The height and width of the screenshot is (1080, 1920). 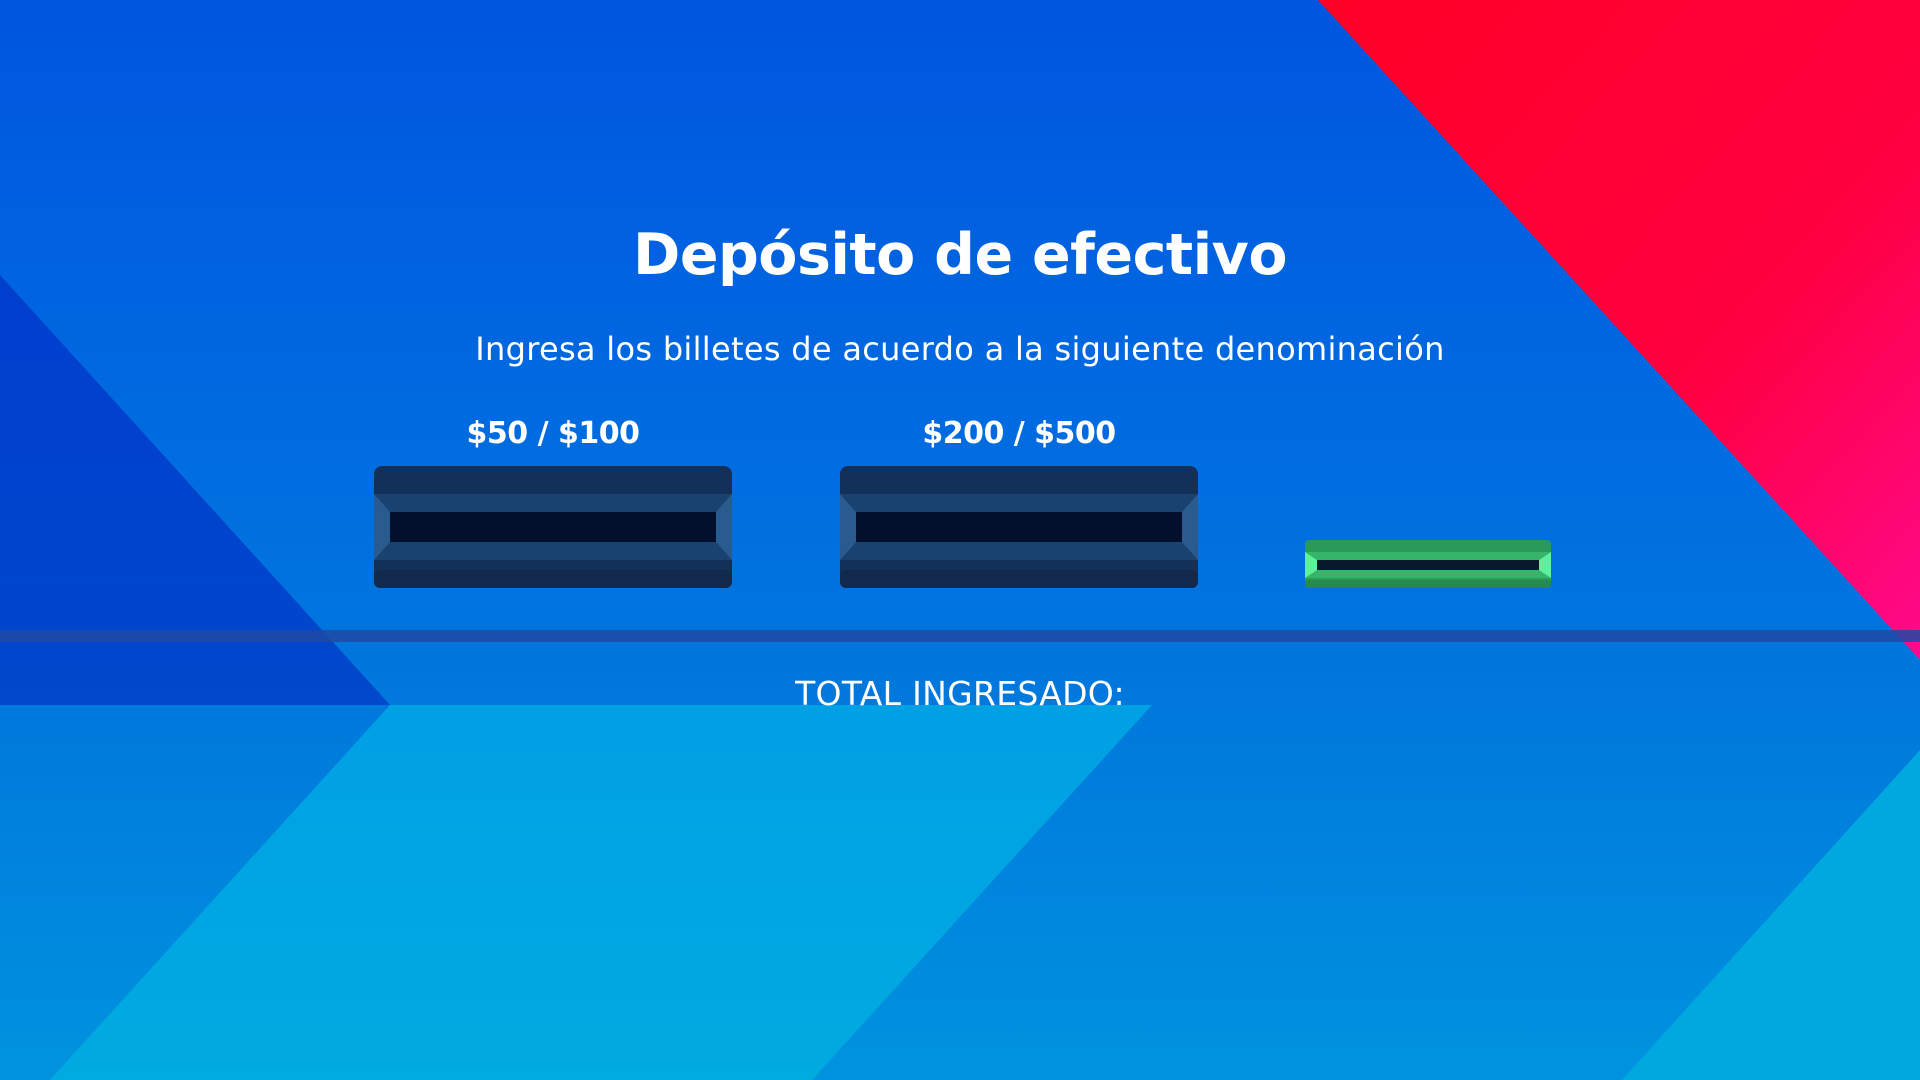 What do you see at coordinates (960, 636) in the screenshot?
I see `divider-line` at bounding box center [960, 636].